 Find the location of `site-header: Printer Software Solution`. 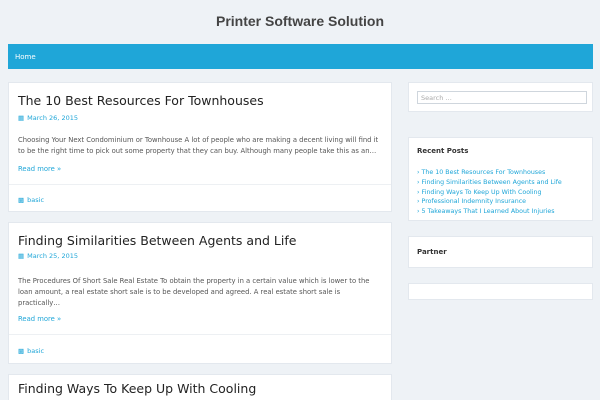

site-header: Printer Software Solution is located at coordinates (300, 22).